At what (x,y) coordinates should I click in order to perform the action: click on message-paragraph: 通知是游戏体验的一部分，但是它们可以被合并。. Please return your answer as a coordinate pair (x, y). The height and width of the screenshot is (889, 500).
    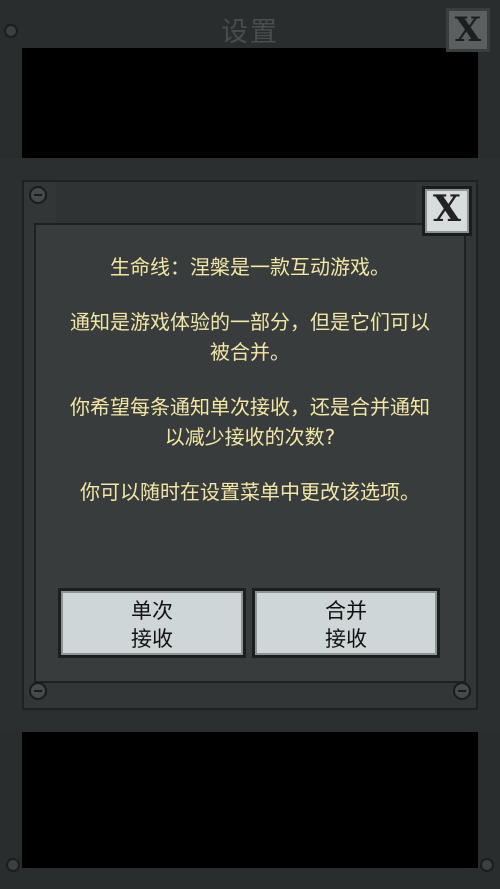
    Looking at the image, I should click on (250, 337).